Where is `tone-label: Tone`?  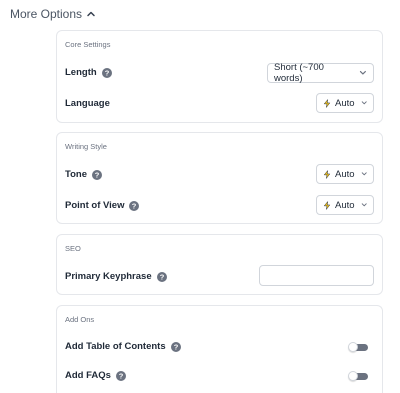 tone-label: Tone is located at coordinates (76, 174).